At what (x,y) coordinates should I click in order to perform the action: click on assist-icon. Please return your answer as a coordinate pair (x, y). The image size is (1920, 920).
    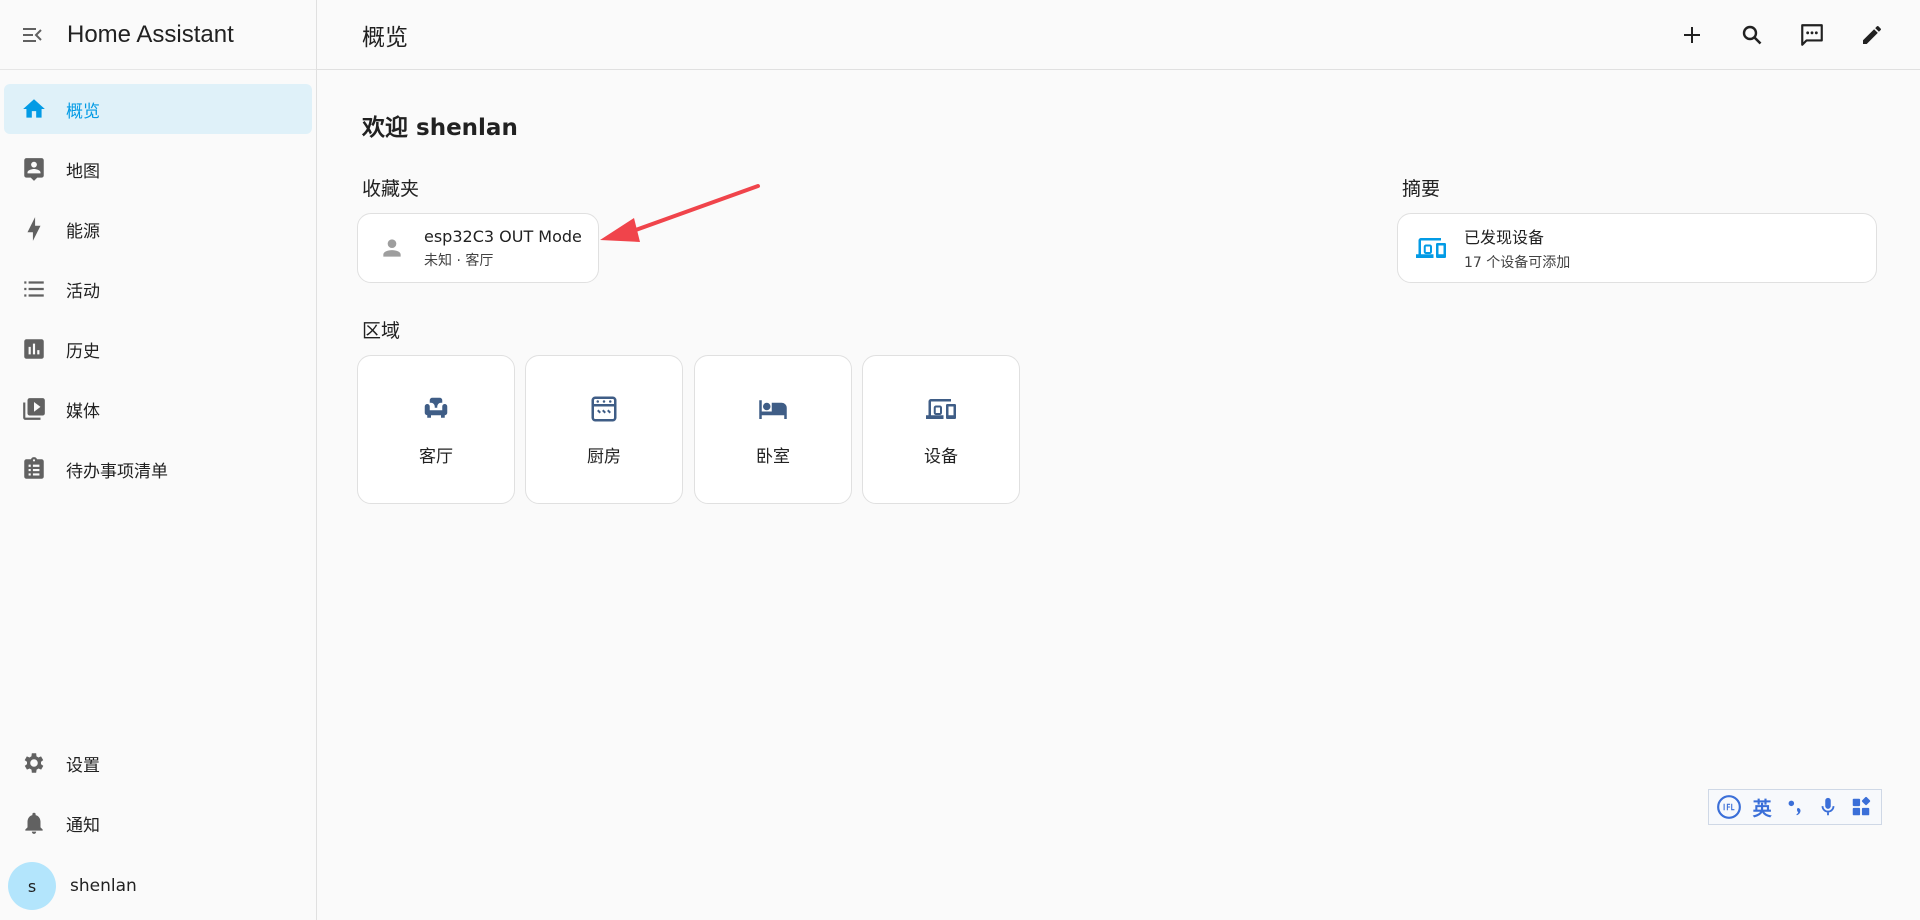
    Looking at the image, I should click on (1812, 35).